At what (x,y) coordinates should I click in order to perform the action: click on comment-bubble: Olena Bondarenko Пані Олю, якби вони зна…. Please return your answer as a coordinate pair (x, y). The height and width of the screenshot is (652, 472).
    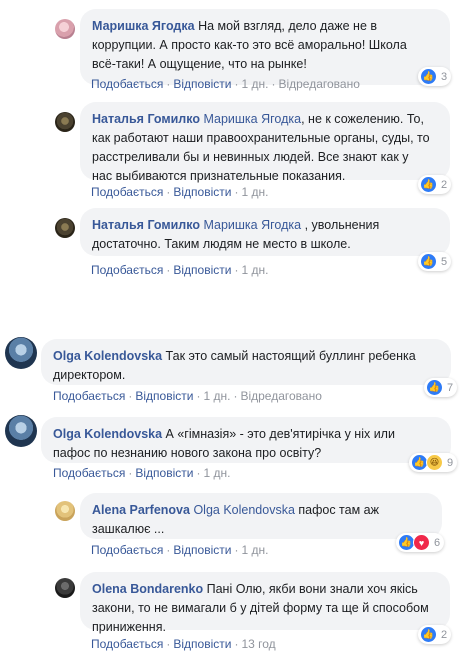
    Looking at the image, I should click on (265, 603).